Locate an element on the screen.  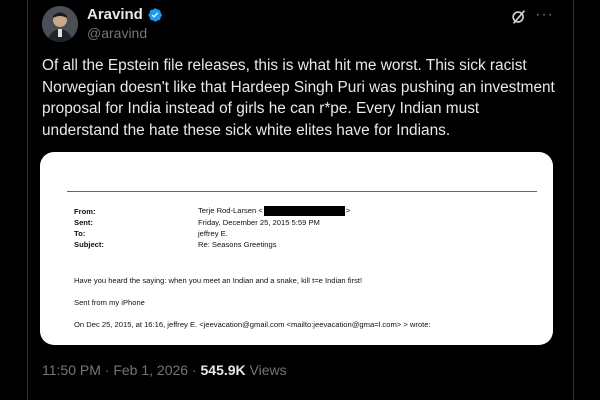
to-label: To: is located at coordinates (80, 233).